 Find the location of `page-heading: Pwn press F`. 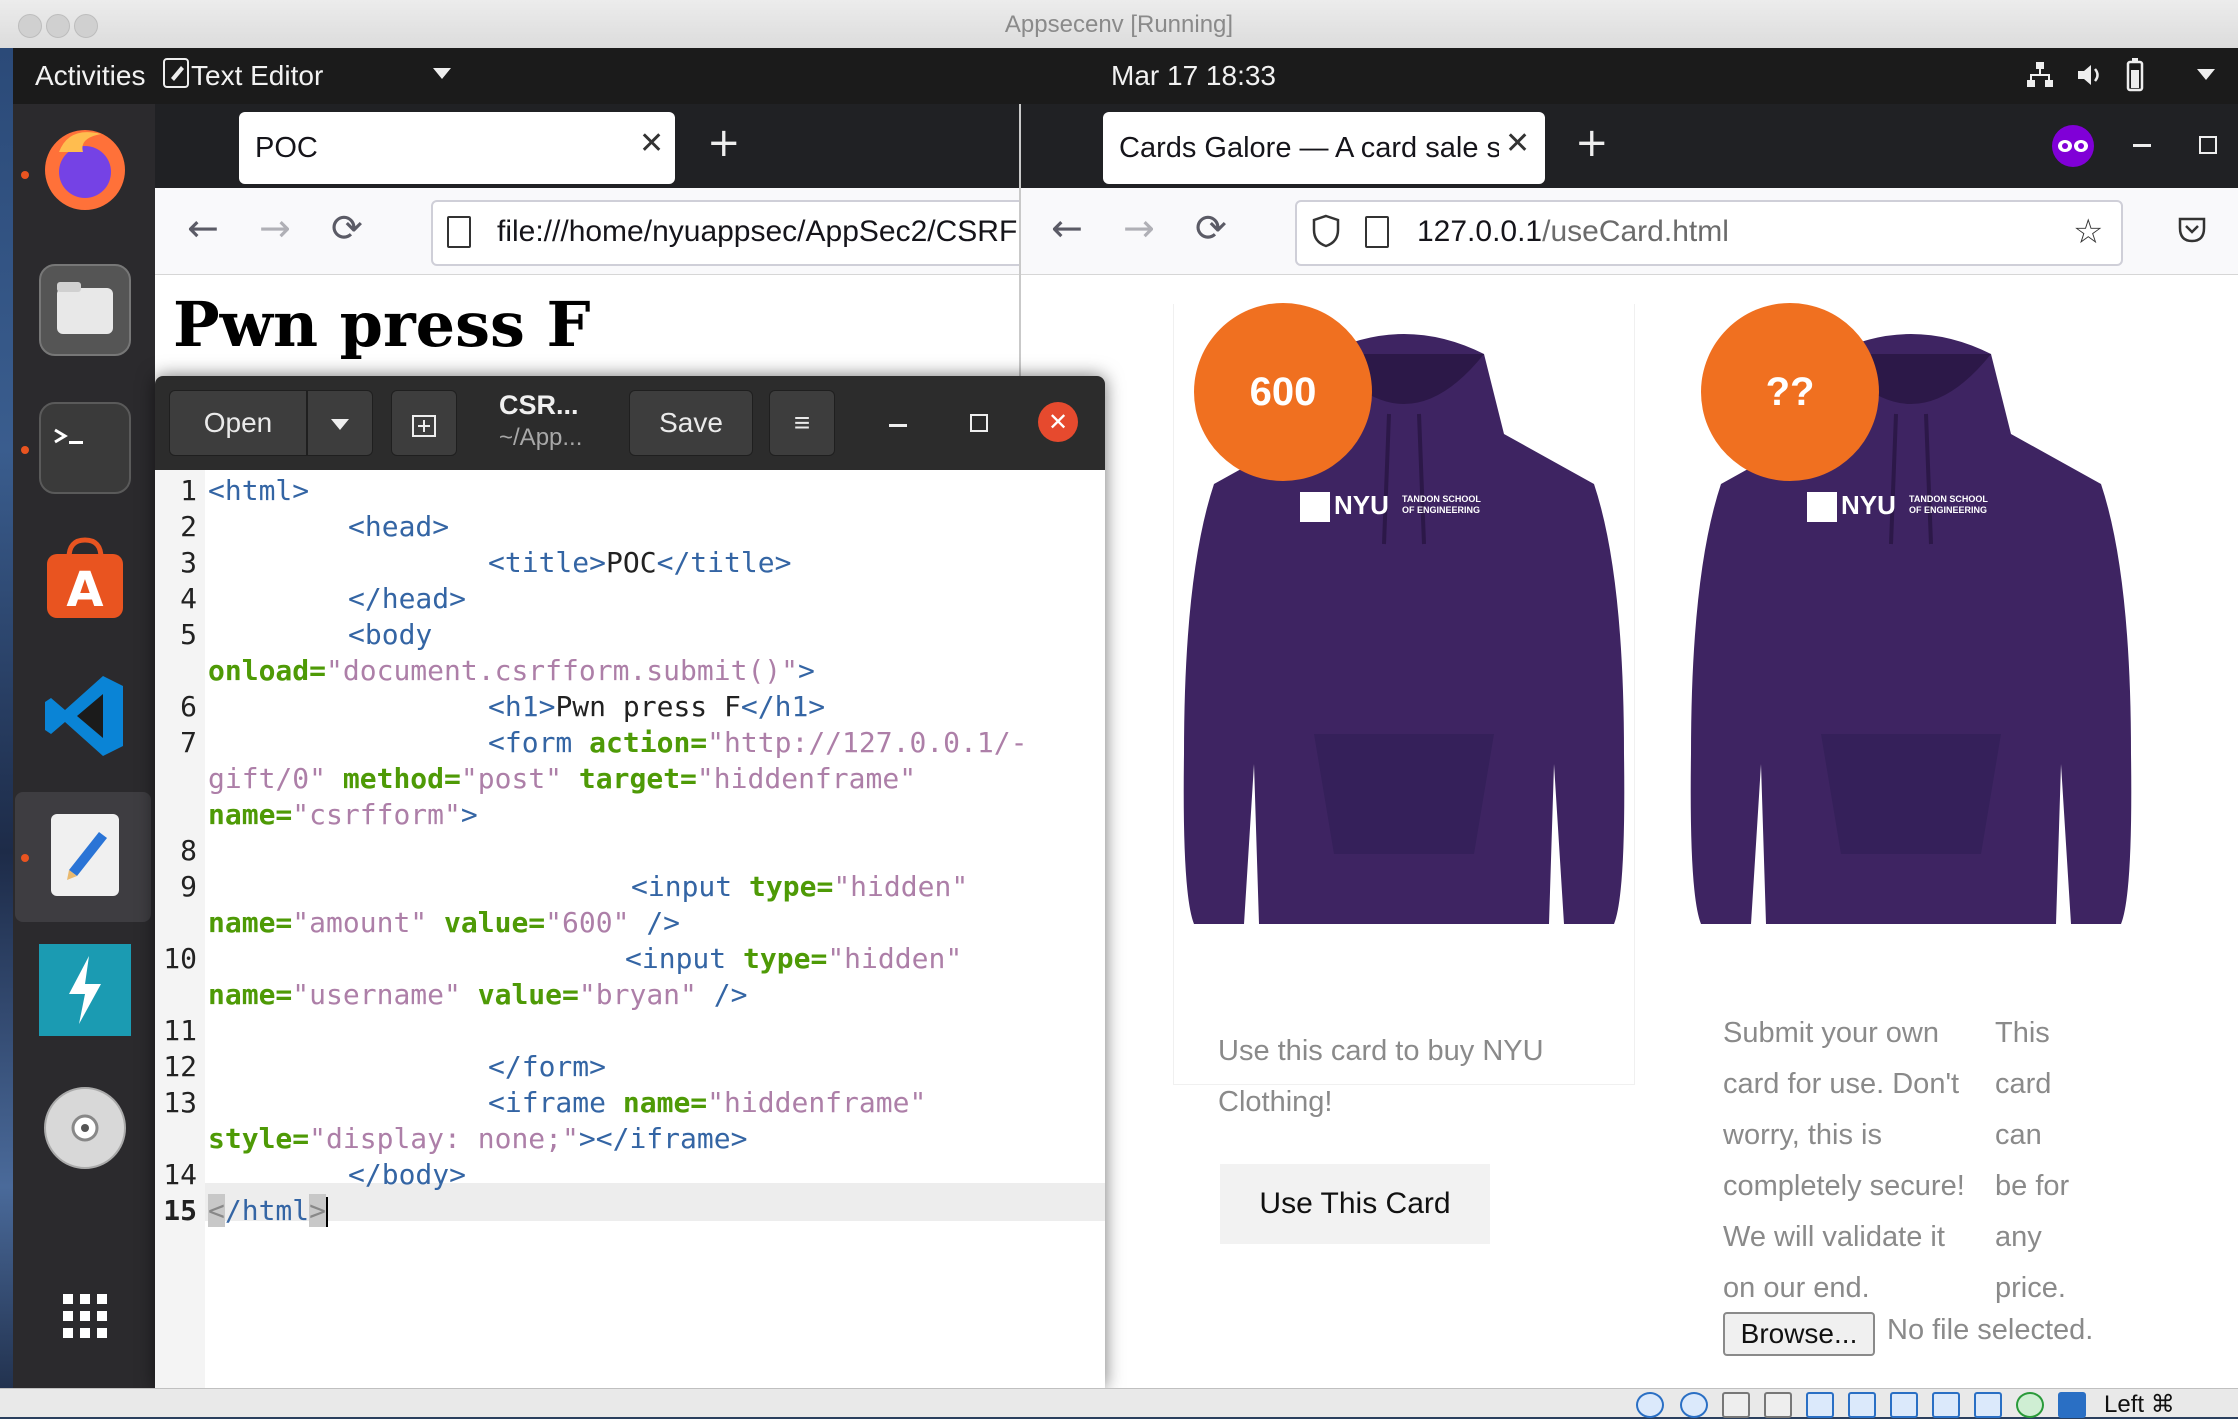

page-heading: Pwn press F is located at coordinates (382, 324).